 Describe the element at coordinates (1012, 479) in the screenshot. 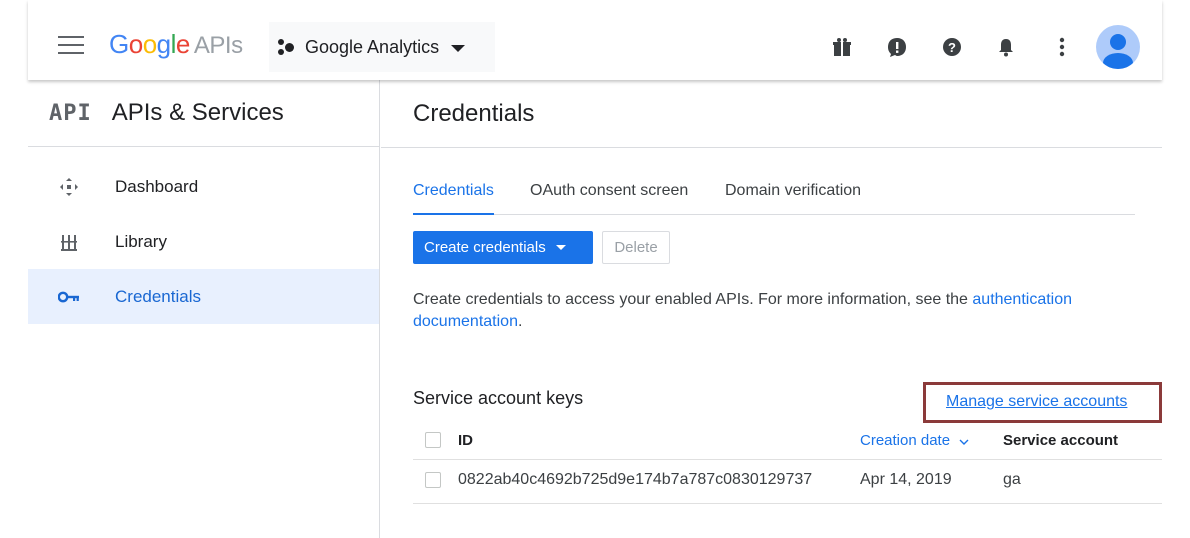

I see `service-account: ga` at that location.